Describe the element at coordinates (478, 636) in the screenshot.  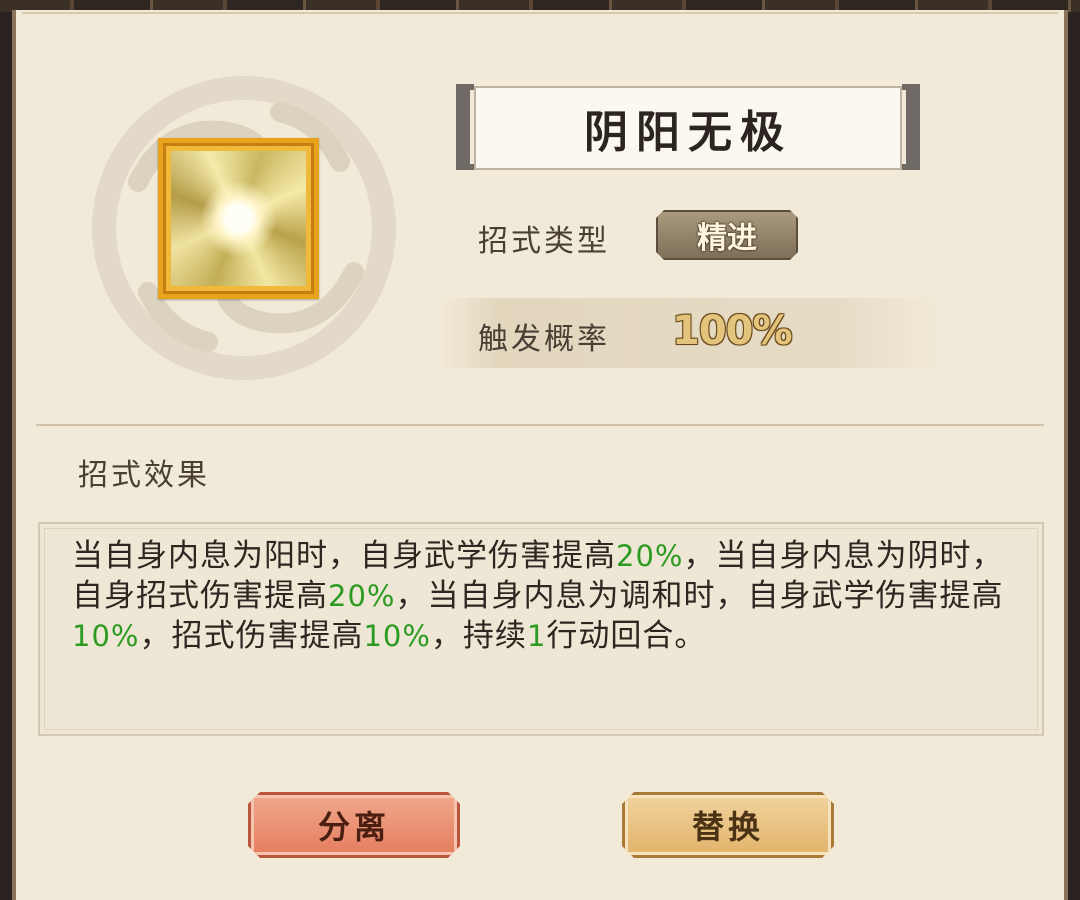
I see `effect-text-segment: ，持续` at that location.